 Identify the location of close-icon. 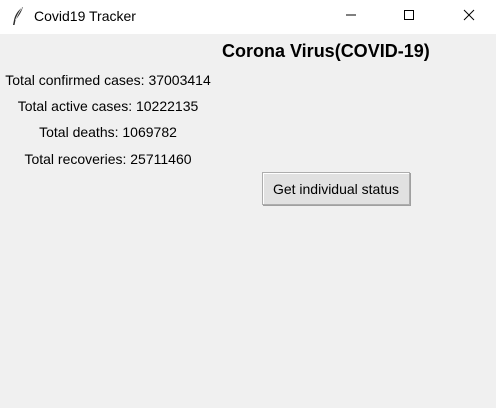
(469, 17).